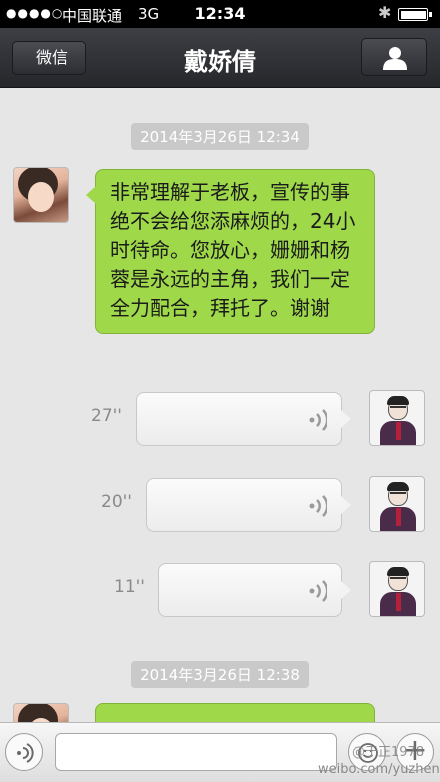 The image size is (440, 782). I want to click on voice-icon, so click(25, 753).